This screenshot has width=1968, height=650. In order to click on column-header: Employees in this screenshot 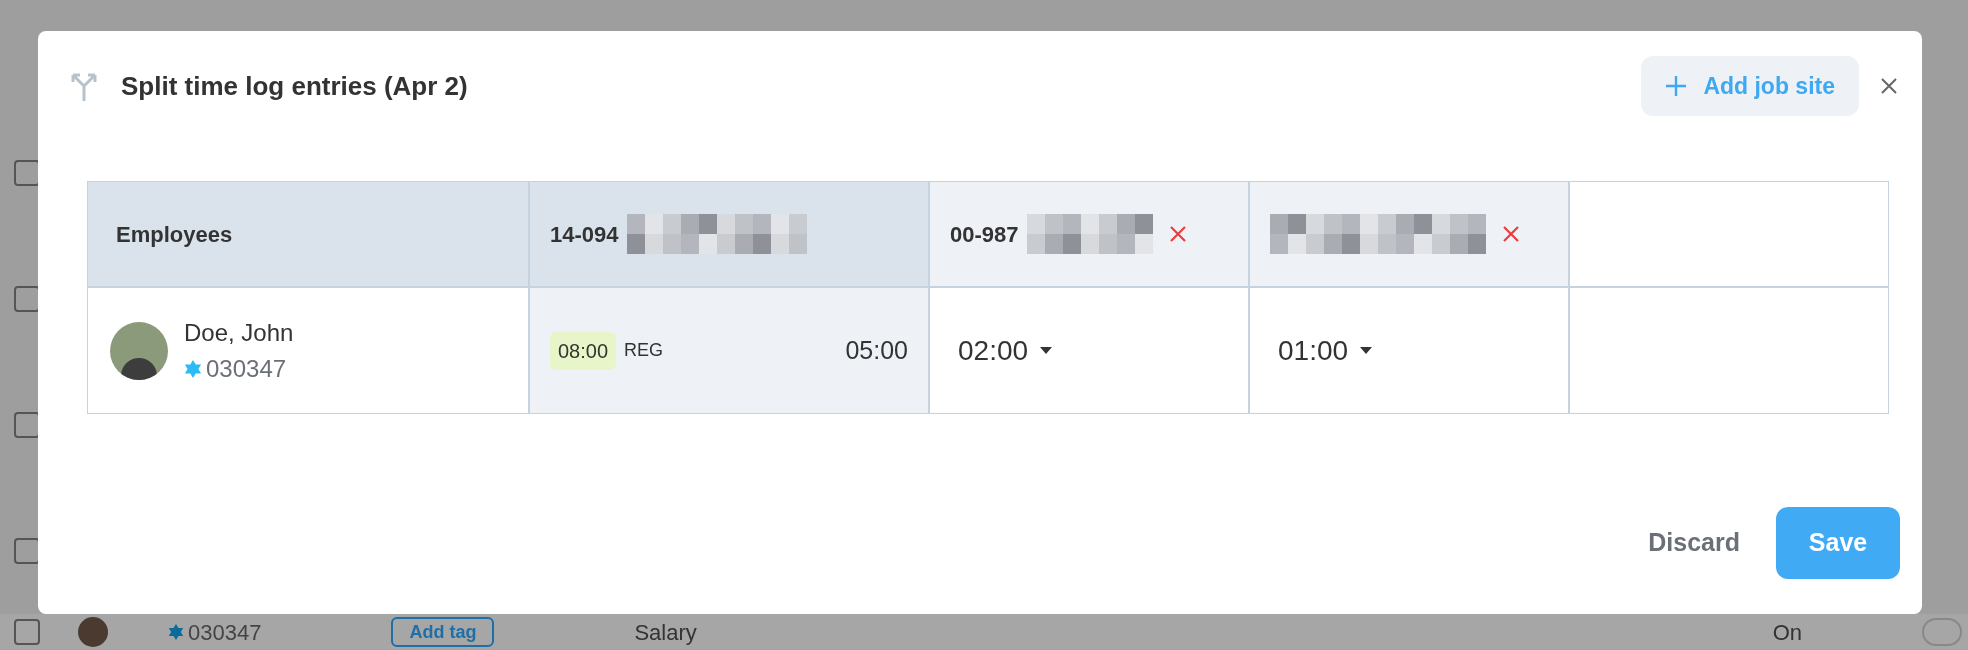, I will do `click(174, 234)`.